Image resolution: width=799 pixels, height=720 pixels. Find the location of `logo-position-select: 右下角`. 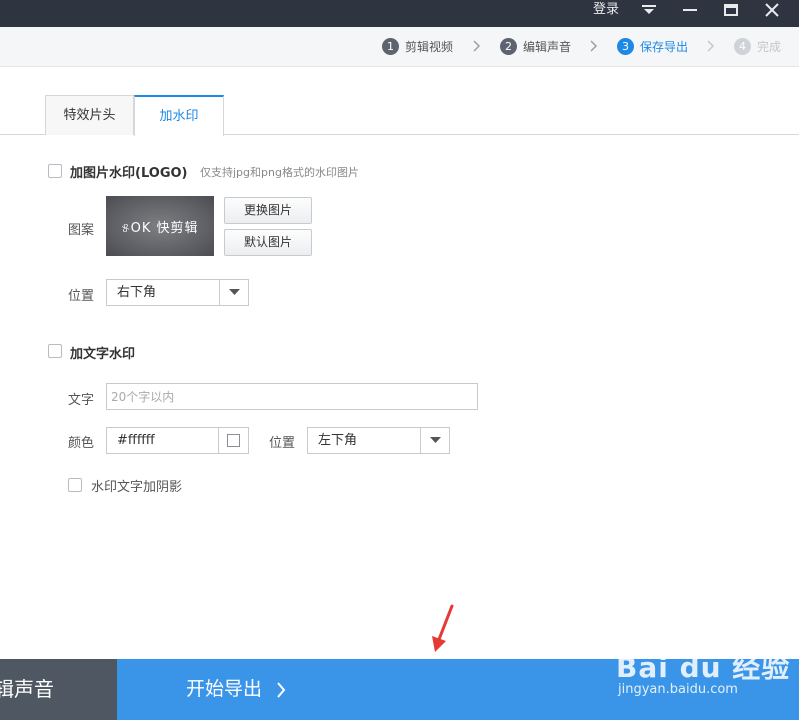

logo-position-select: 右下角 is located at coordinates (177, 292).